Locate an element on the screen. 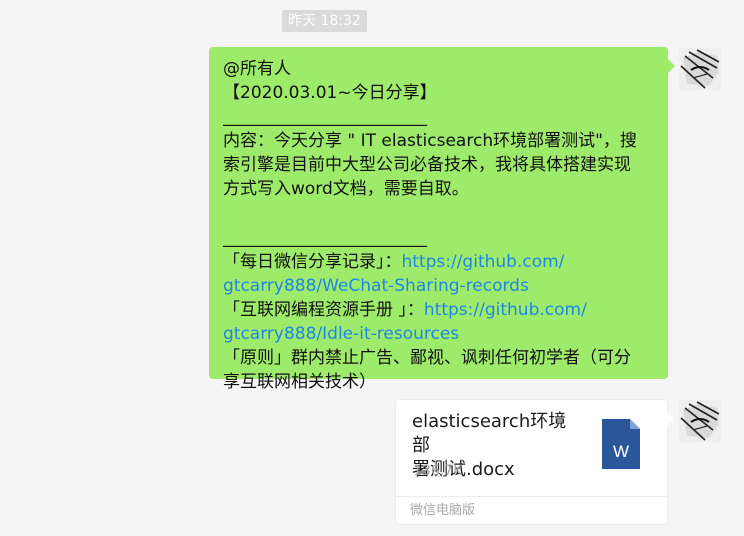 Image resolution: width=744 pixels, height=536 pixels. record-label: 「每日微信分享记录」： is located at coordinates (312, 261).